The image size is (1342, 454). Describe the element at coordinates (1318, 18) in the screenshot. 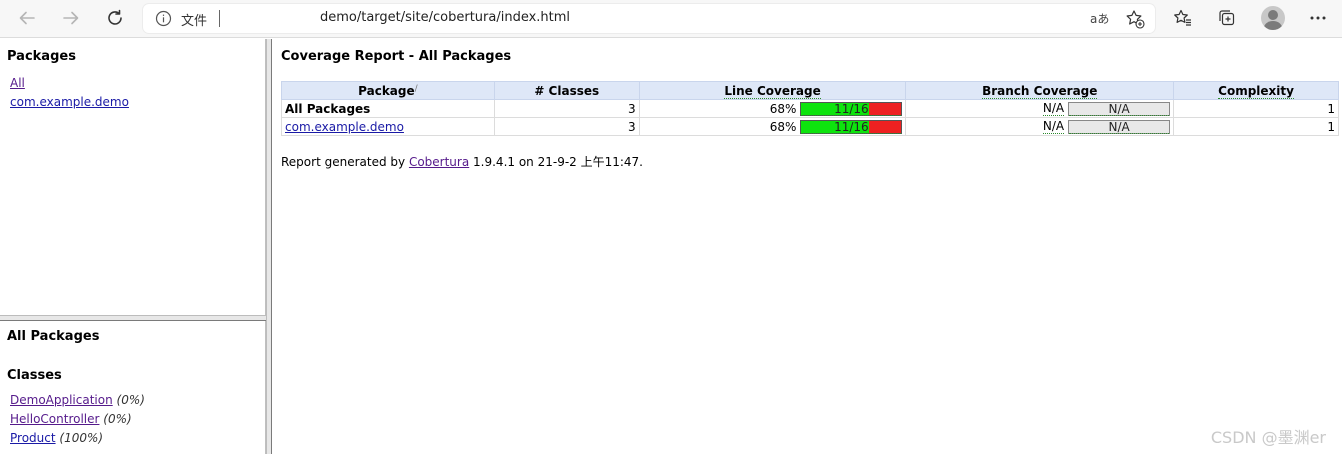

I see `more-icon` at that location.